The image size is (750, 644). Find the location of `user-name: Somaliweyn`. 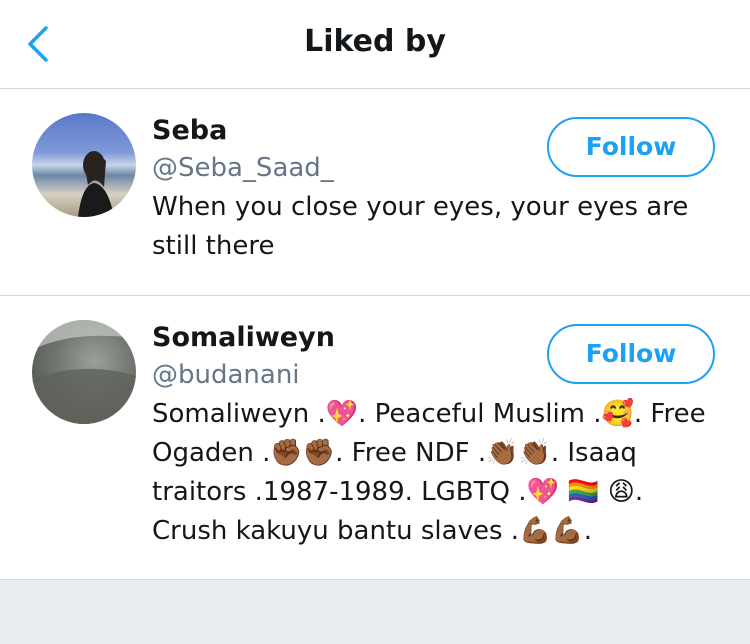

user-name: Somaliweyn is located at coordinates (243, 337).